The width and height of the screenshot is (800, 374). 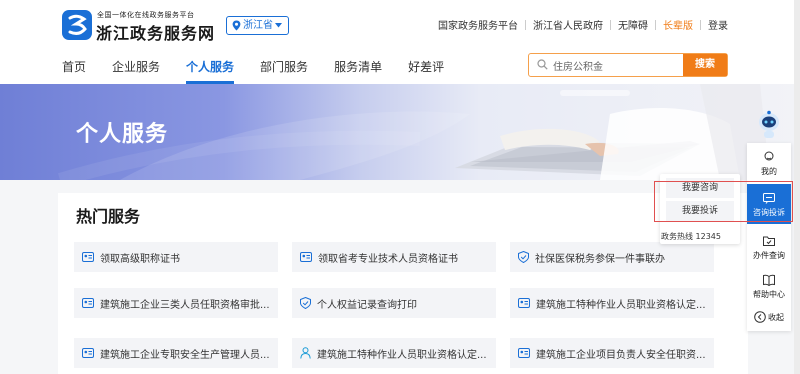 What do you see at coordinates (367, 305) in the screenshot?
I see `service-name: 个人权益记录查询打印` at bounding box center [367, 305].